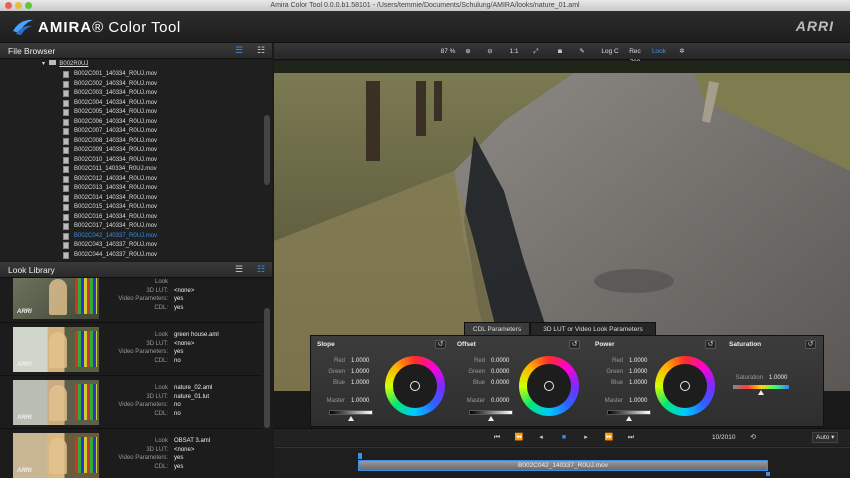 The image size is (850, 478). What do you see at coordinates (131, 103) in the screenshot?
I see `file-item: B002C004_140334_R0UJ.mov` at bounding box center [131, 103].